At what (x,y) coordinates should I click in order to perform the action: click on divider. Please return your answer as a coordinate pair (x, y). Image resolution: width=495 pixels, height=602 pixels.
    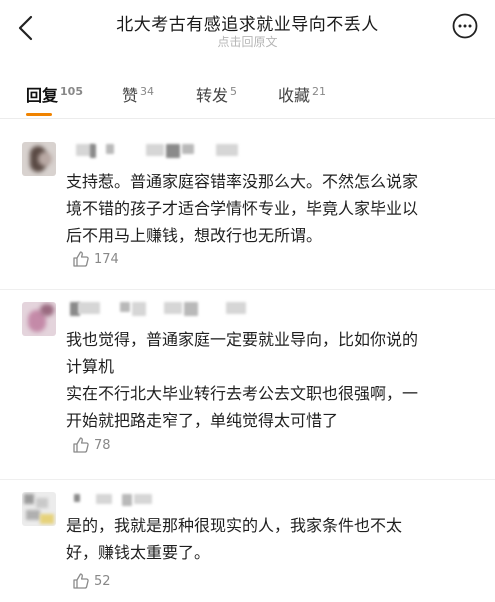
    Looking at the image, I should click on (247, 118).